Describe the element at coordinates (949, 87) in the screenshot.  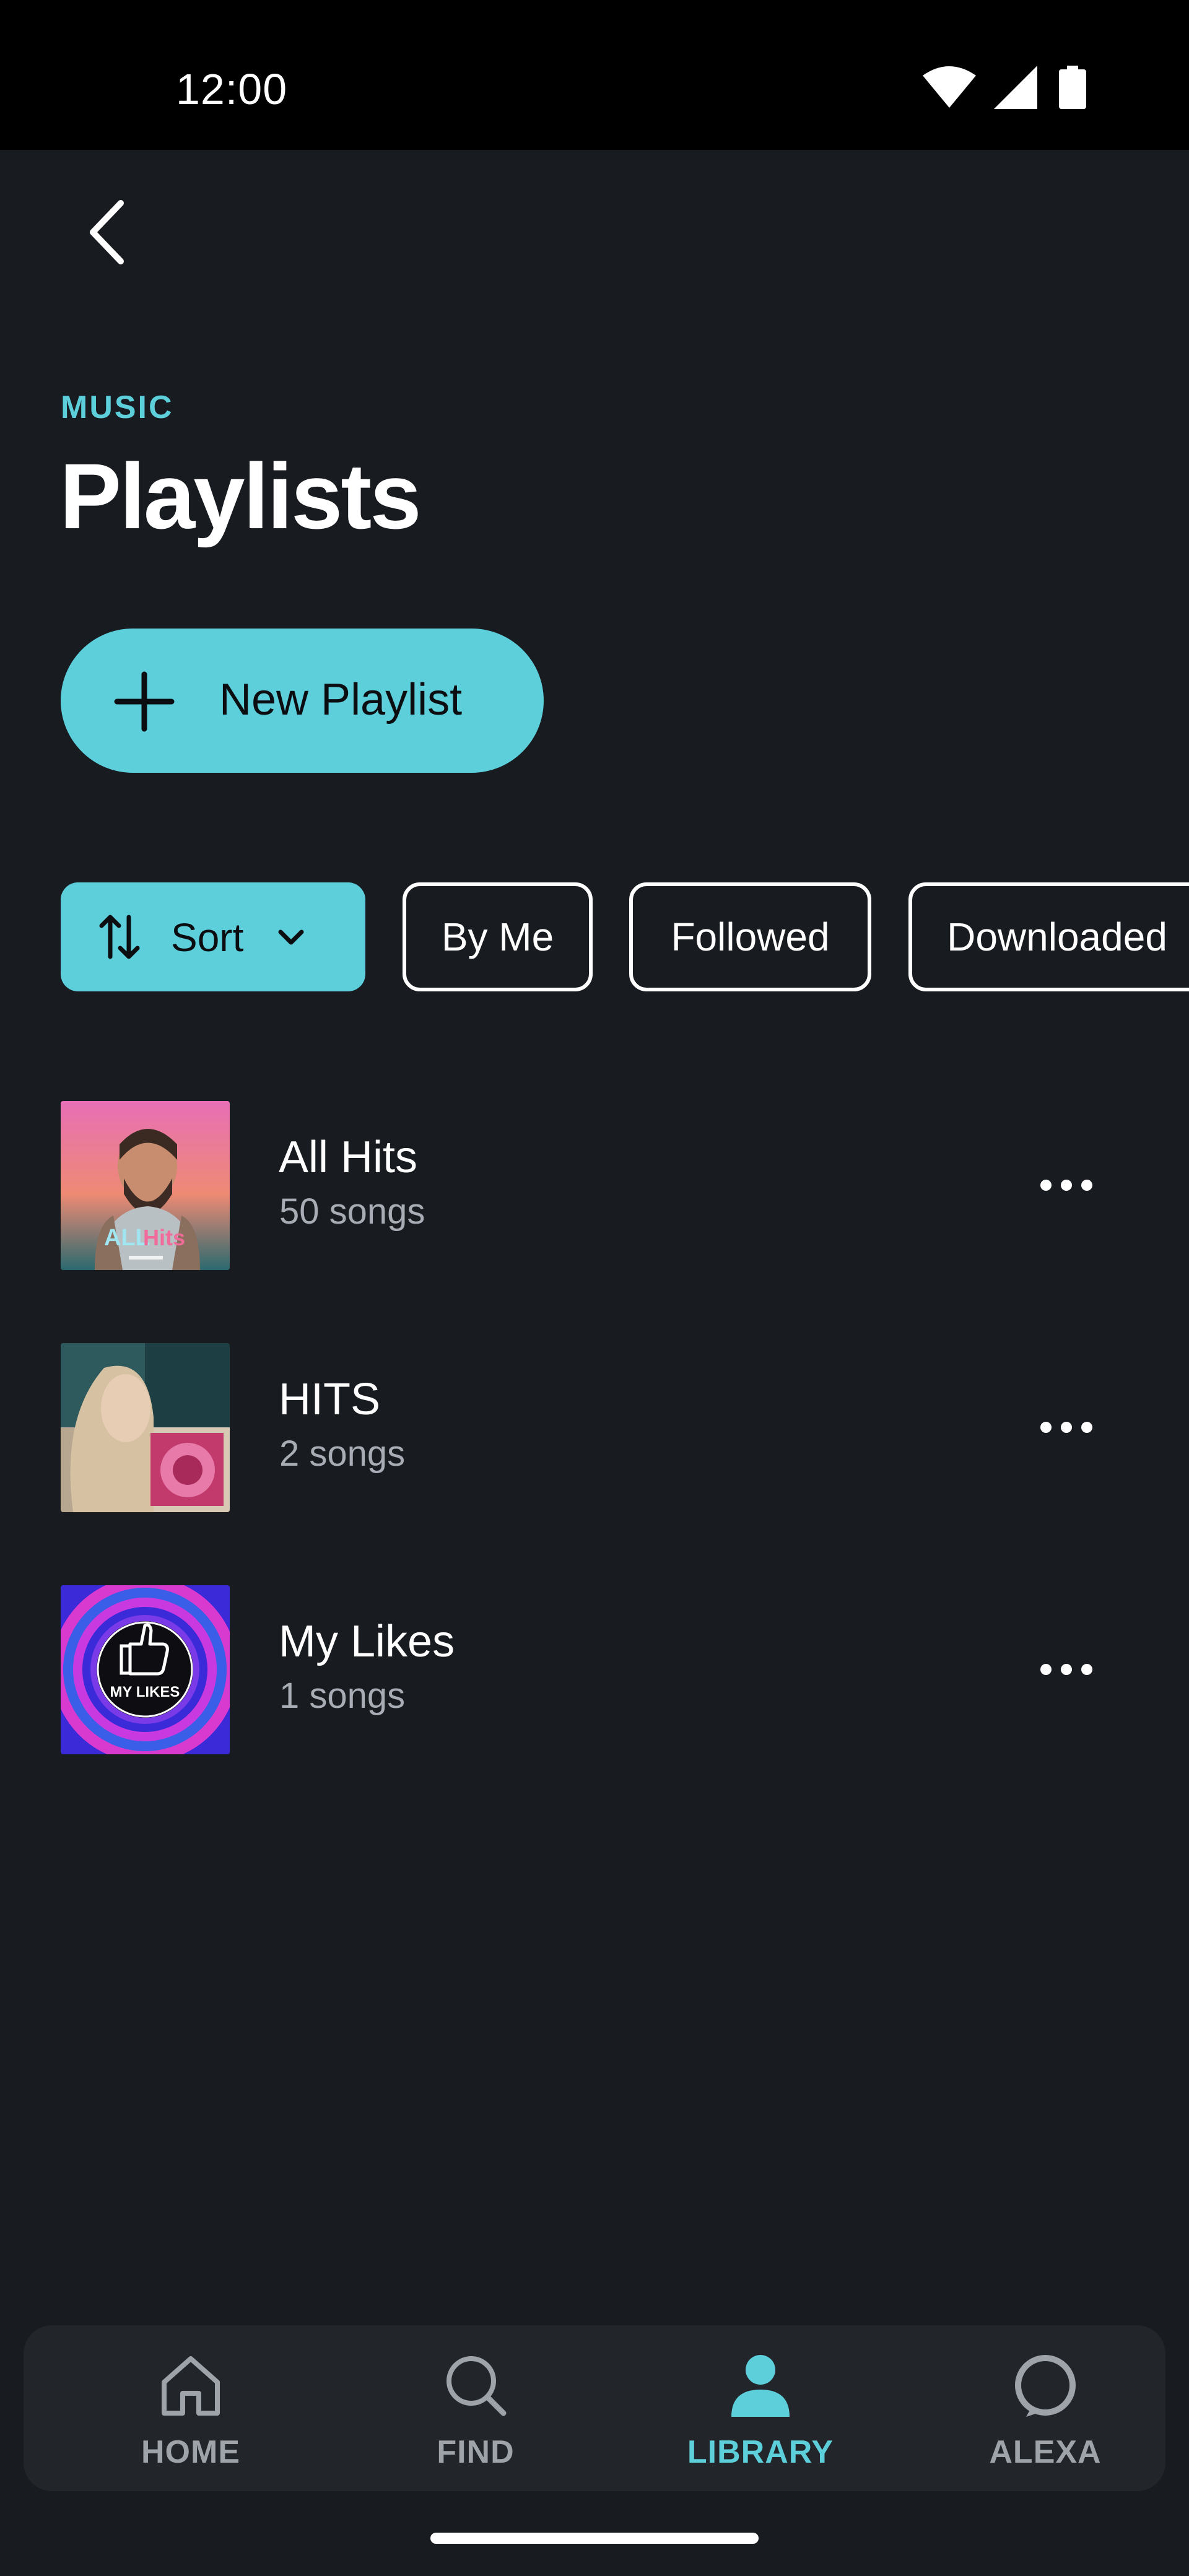
I see `wifi-icon` at that location.